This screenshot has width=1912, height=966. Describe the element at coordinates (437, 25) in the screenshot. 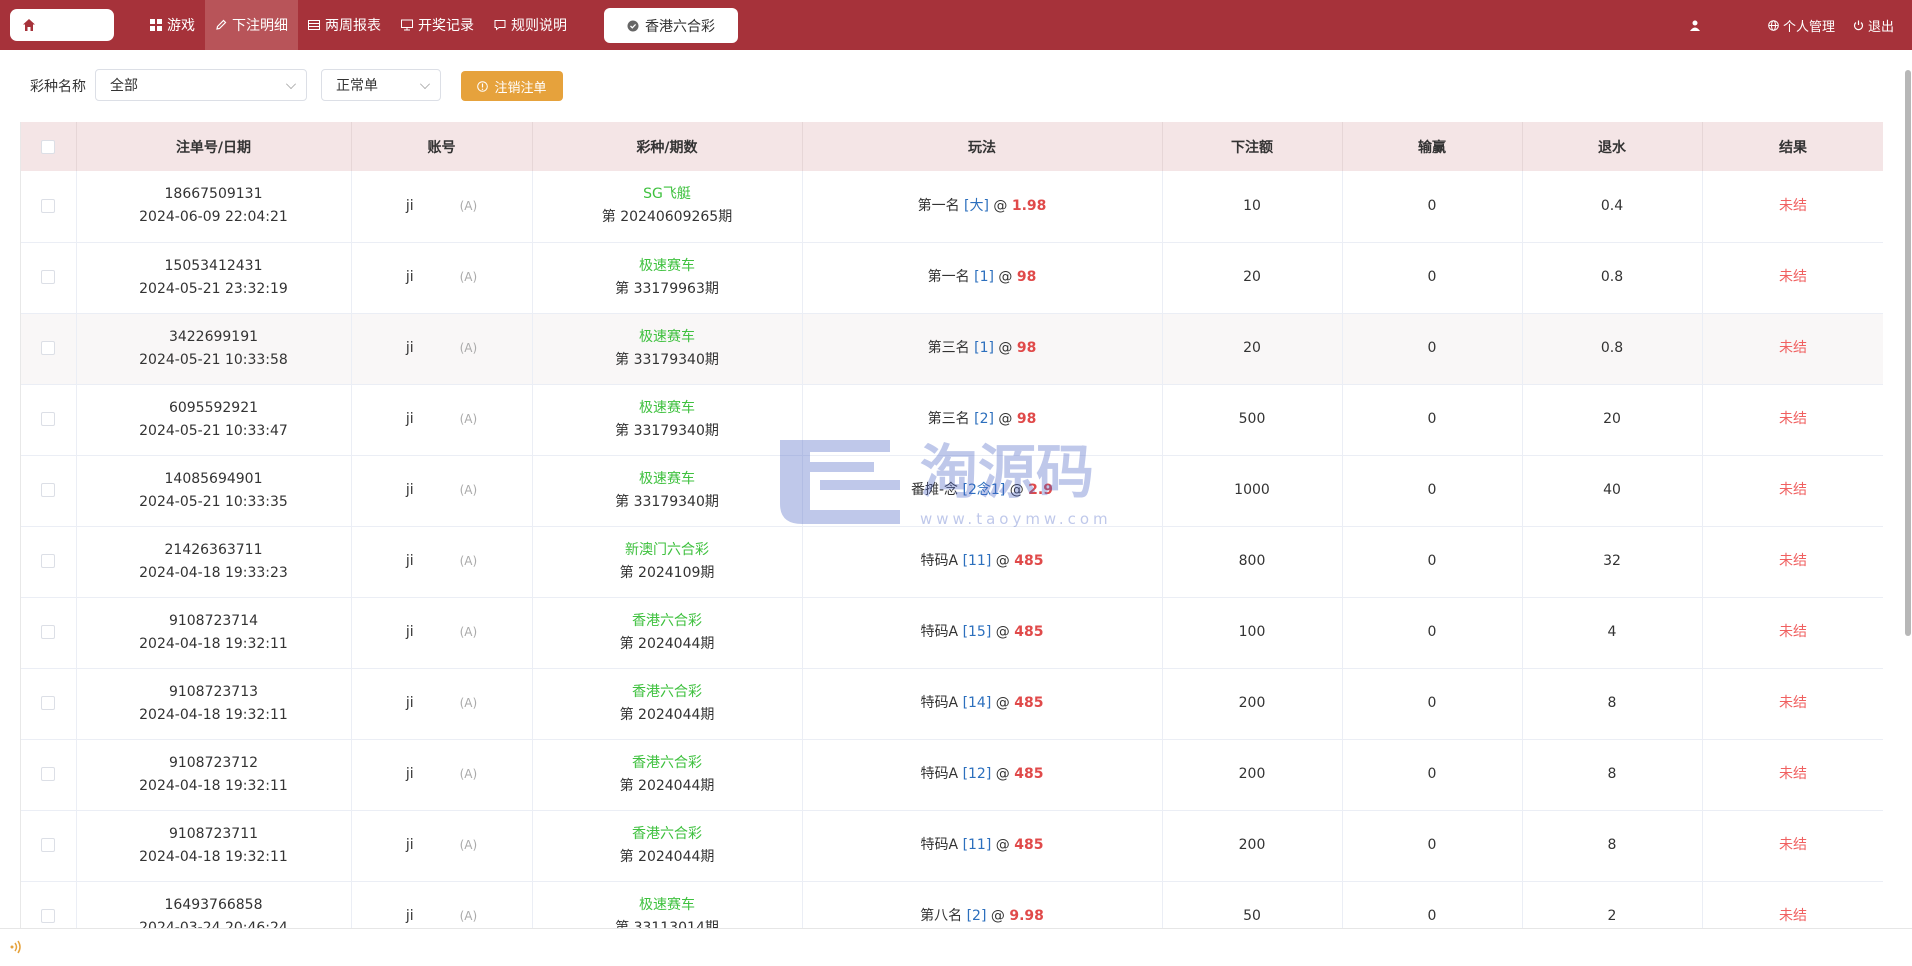

I see `nav-item-draw-records: 开奖记录` at that location.